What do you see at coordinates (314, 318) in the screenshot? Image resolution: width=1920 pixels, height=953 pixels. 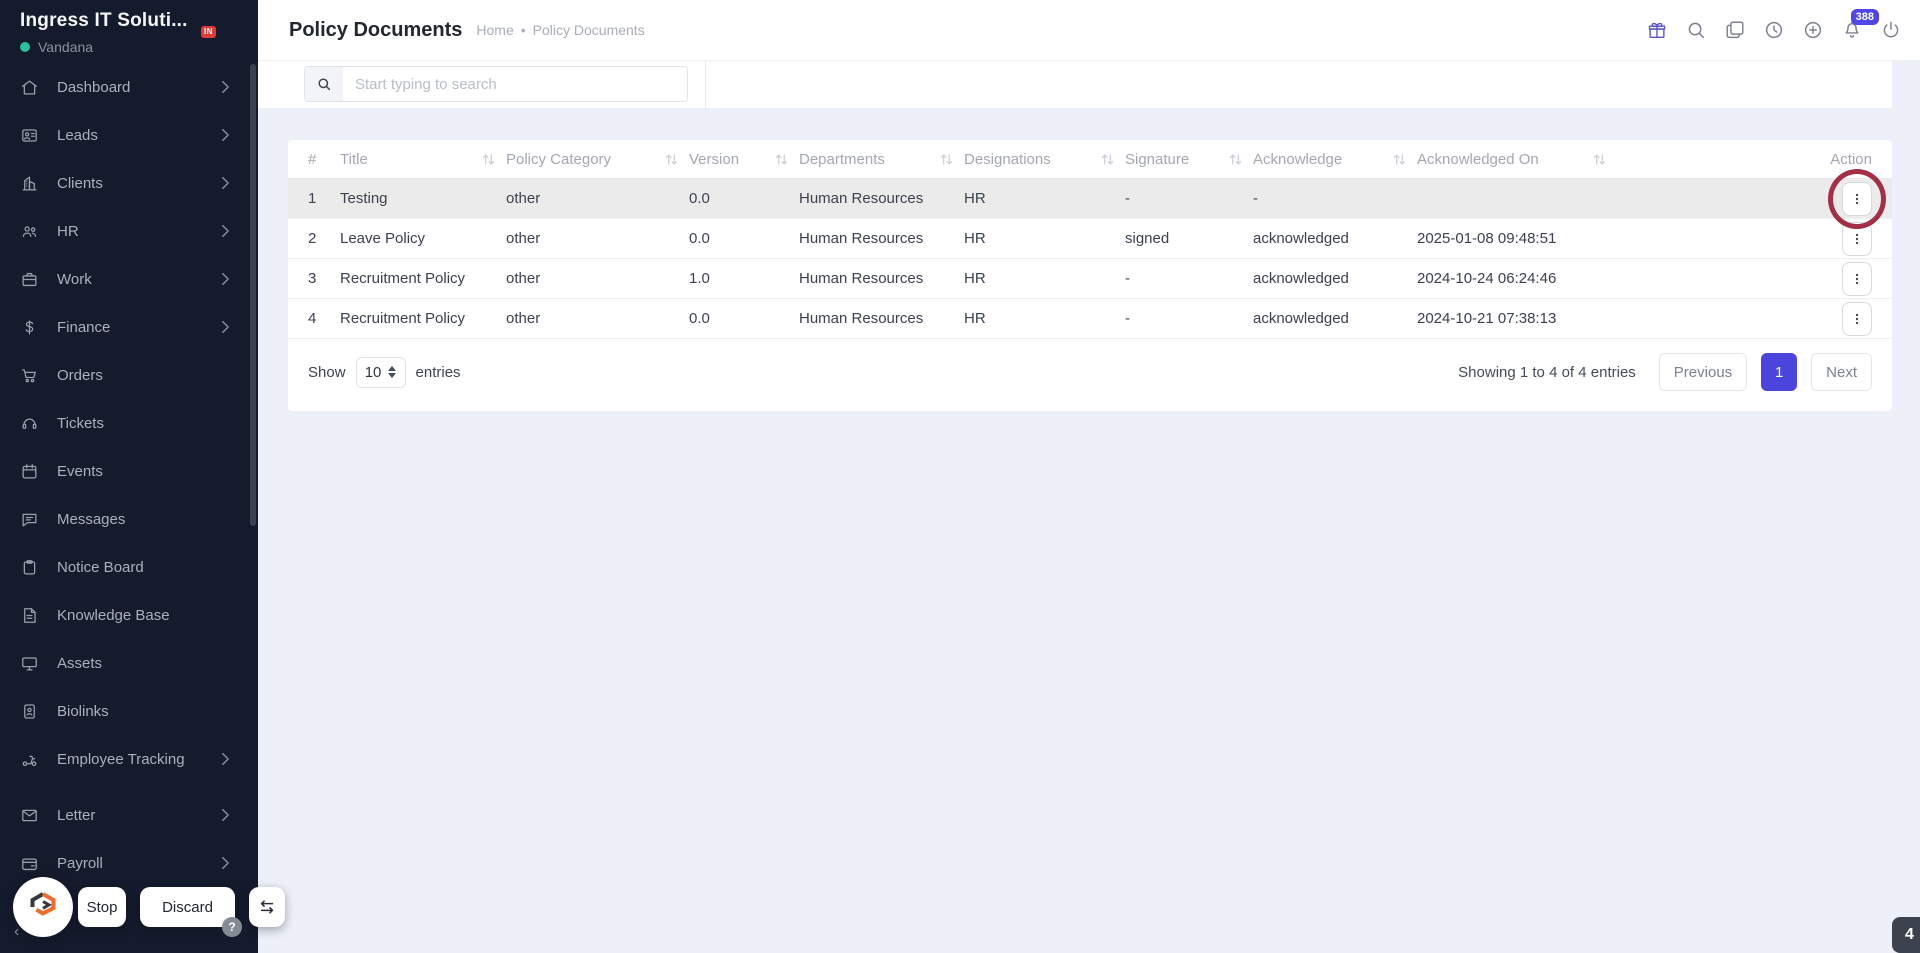 I see `cell-num: 4` at bounding box center [314, 318].